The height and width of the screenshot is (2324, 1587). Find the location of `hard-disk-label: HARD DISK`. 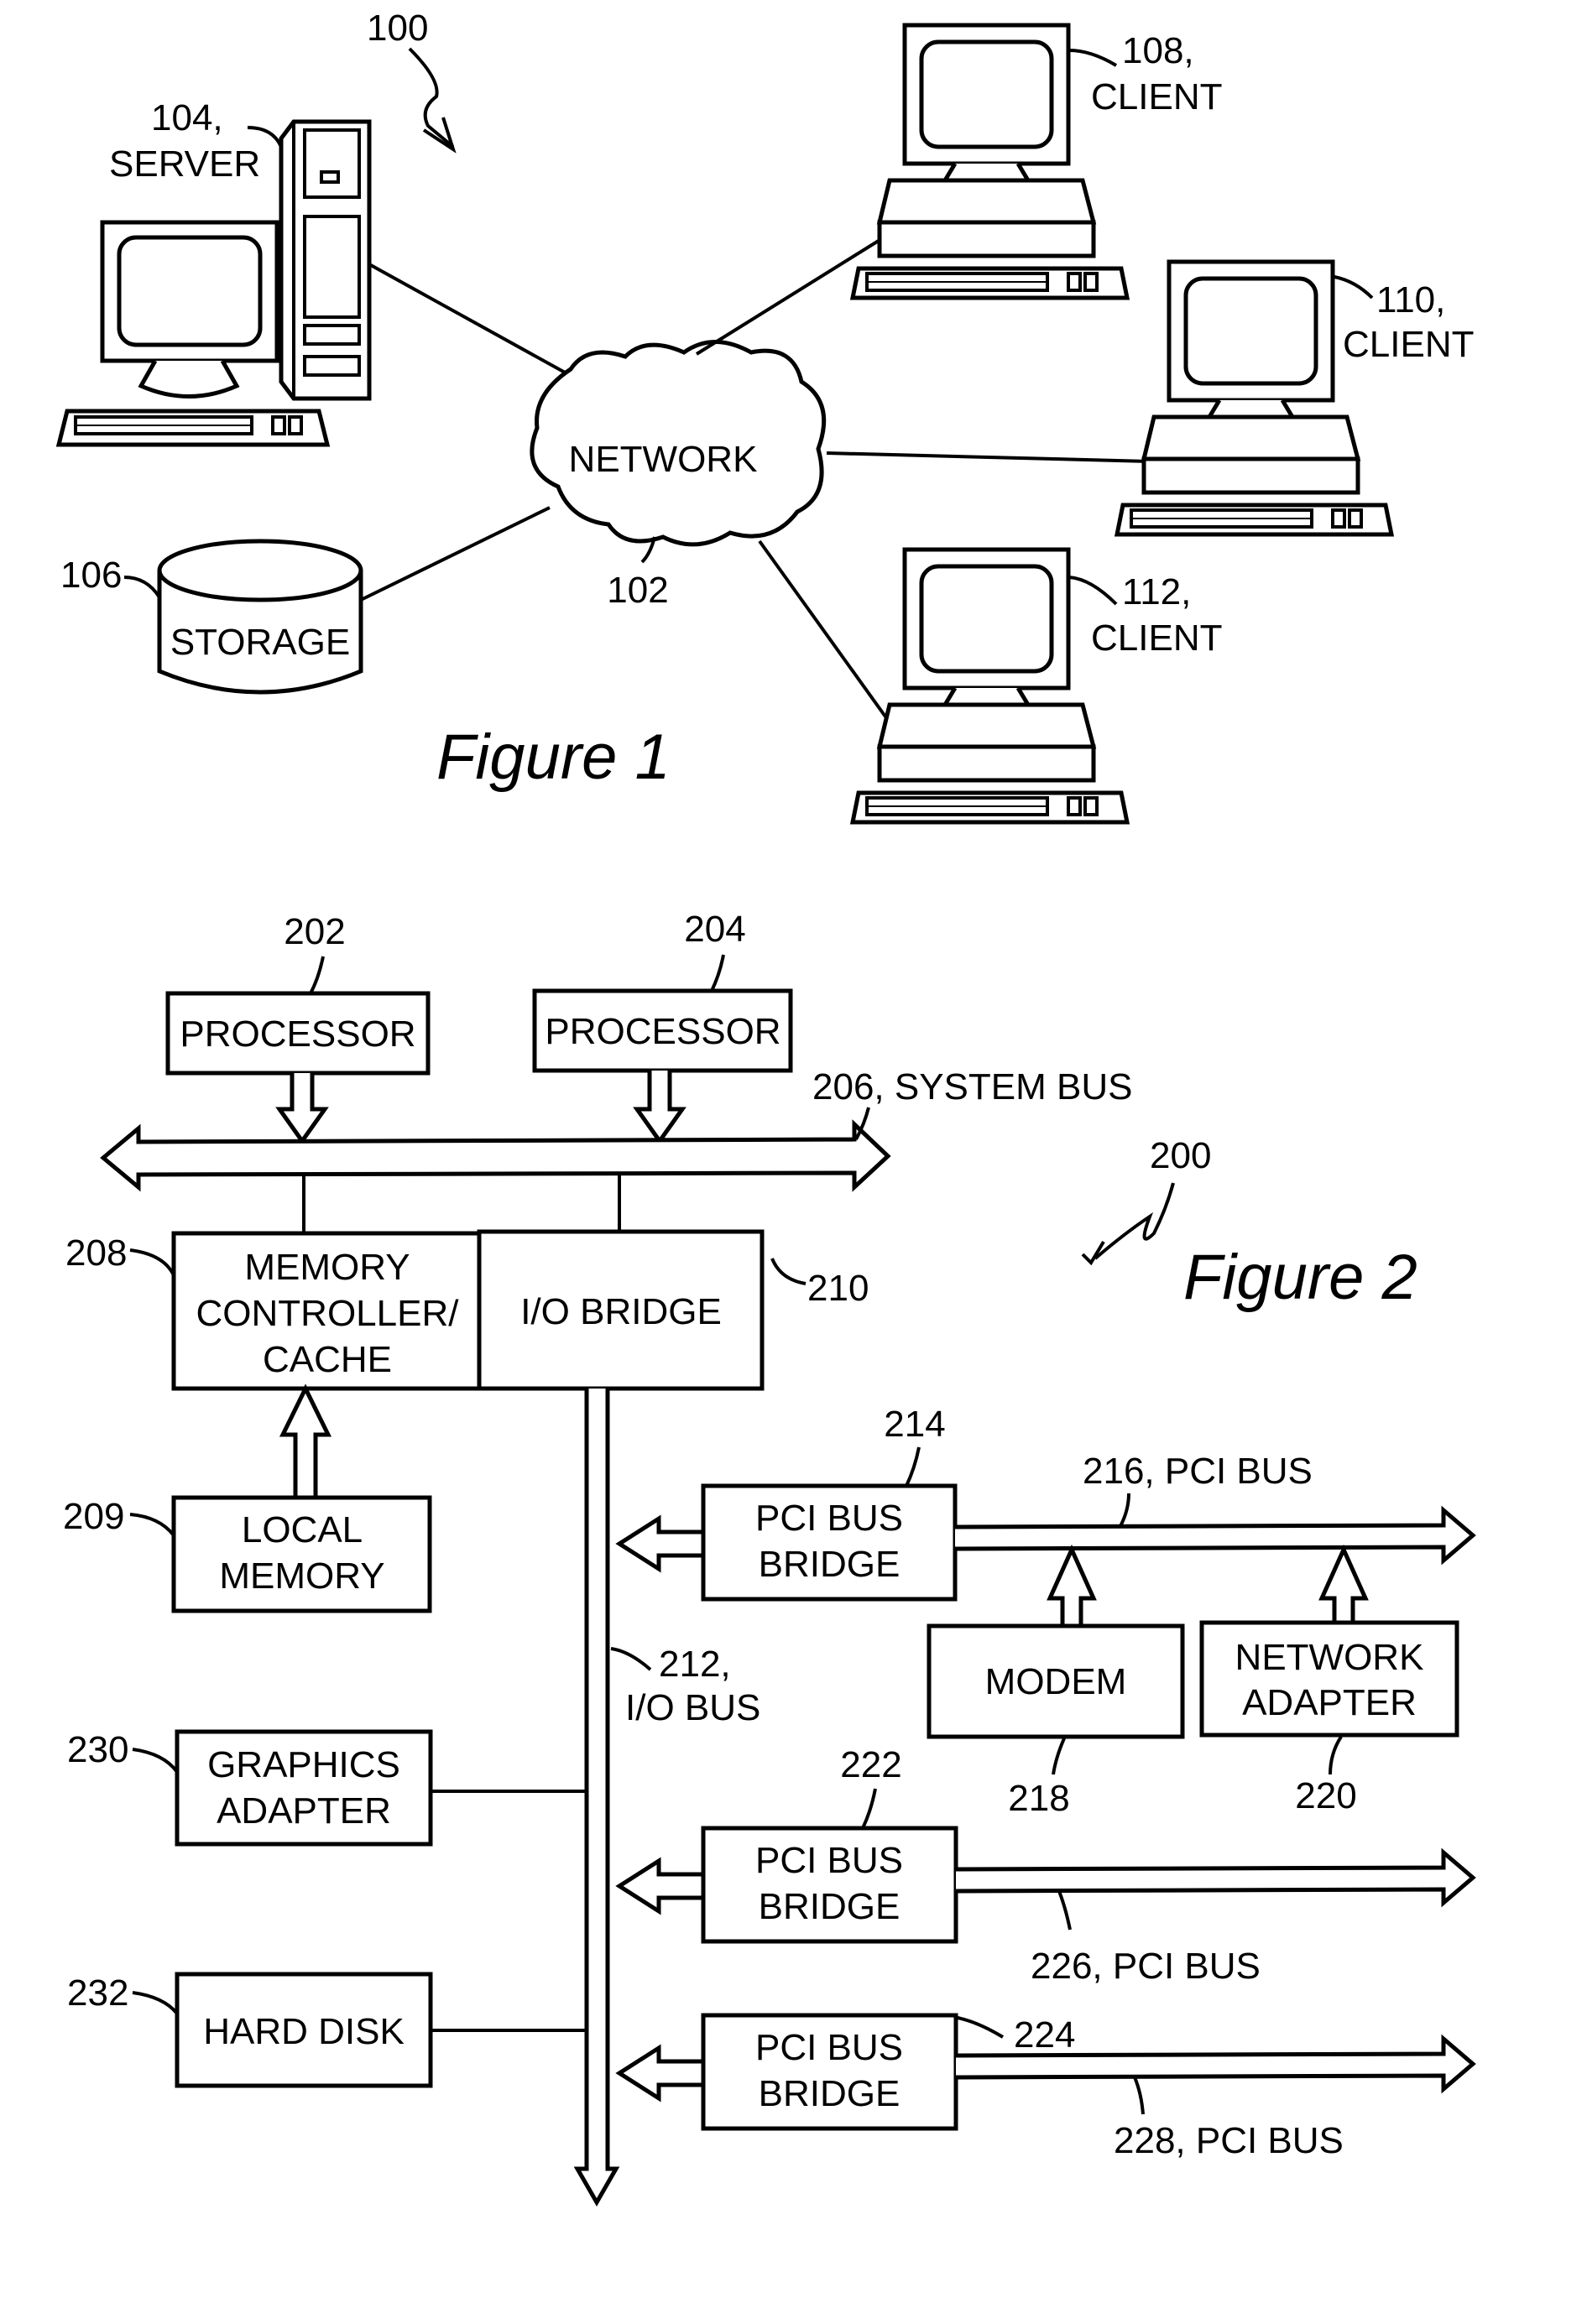

hard-disk-label: HARD DISK is located at coordinates (304, 2031).